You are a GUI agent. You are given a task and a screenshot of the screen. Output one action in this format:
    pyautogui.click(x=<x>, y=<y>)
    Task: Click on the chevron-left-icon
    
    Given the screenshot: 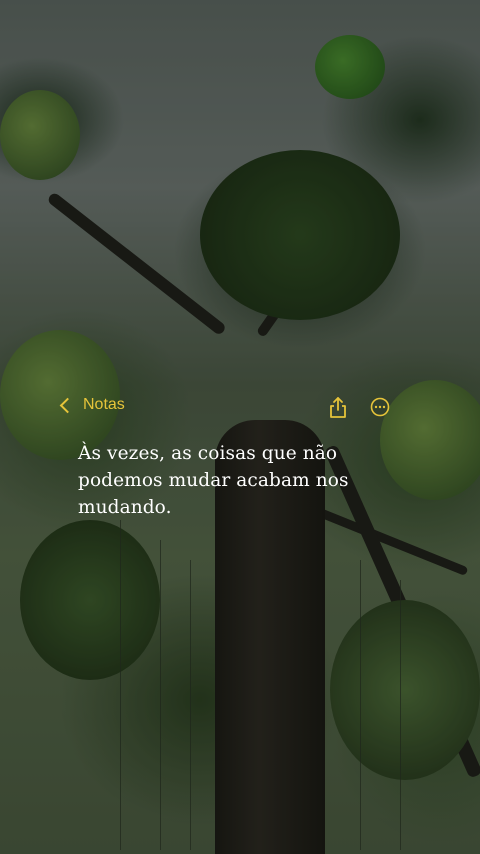 What is the action you would take?
    pyautogui.click(x=67, y=405)
    